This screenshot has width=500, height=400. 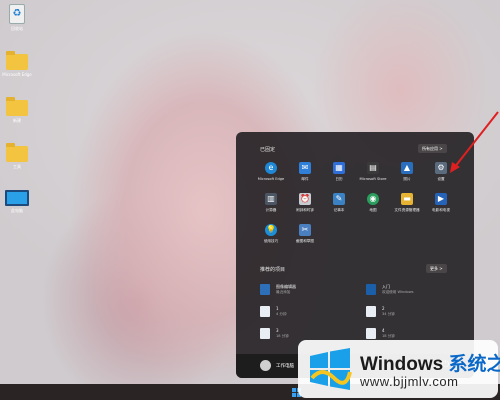 I want to click on watermark-url: www.bjjmlv.com, so click(x=409, y=381).